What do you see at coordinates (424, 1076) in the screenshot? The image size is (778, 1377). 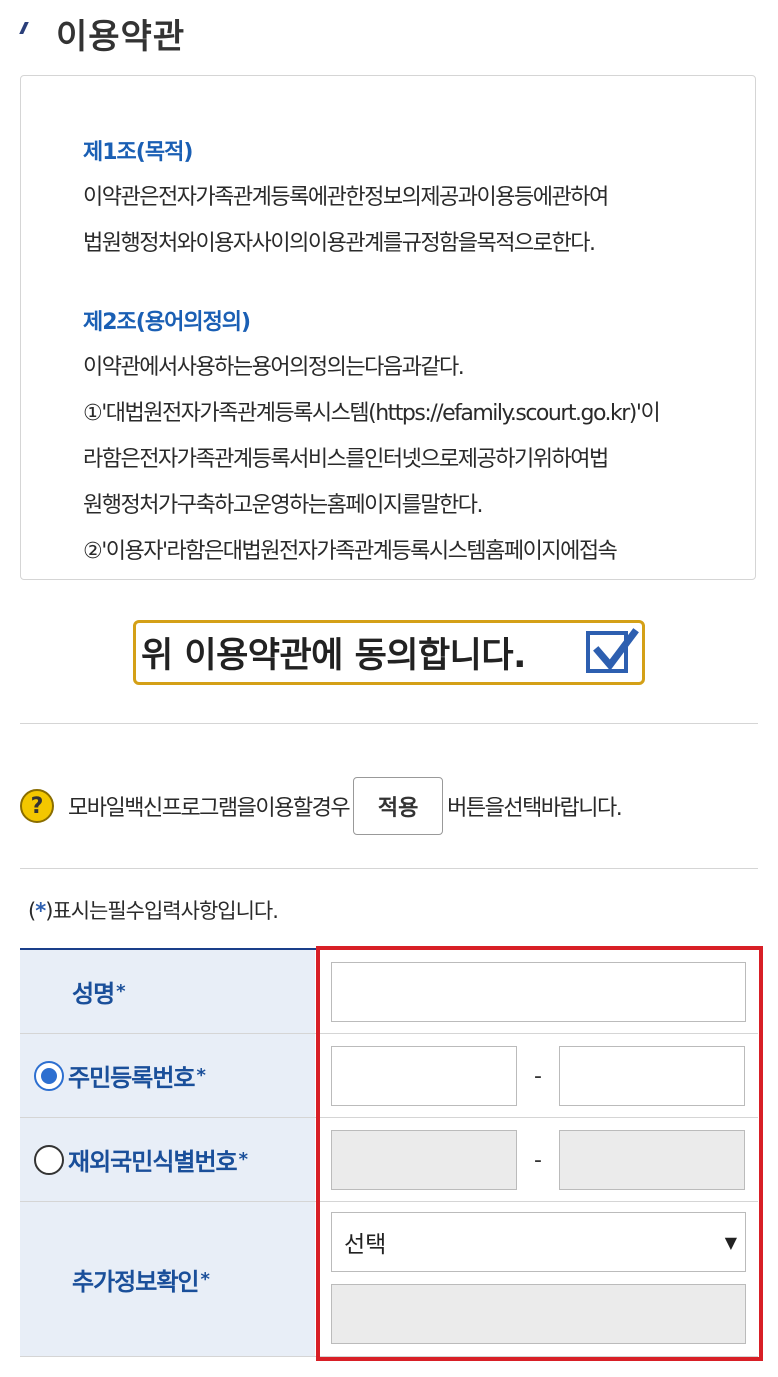 I see `rrn-front-input` at bounding box center [424, 1076].